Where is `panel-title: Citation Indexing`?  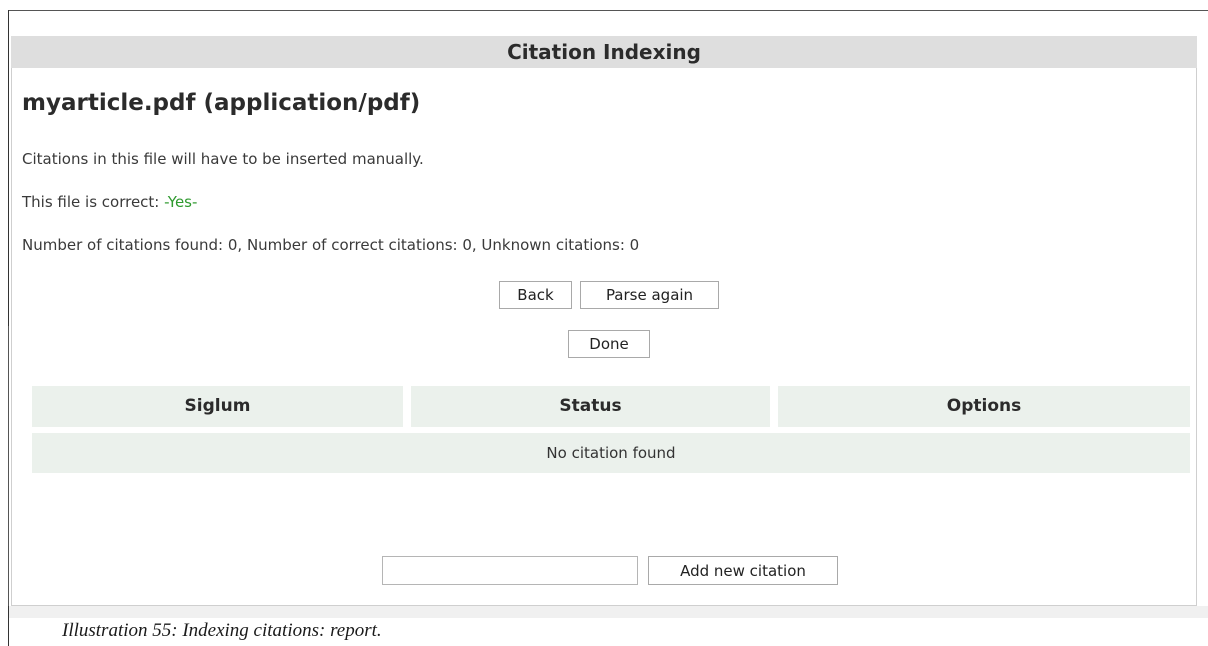 panel-title: Citation Indexing is located at coordinates (604, 52).